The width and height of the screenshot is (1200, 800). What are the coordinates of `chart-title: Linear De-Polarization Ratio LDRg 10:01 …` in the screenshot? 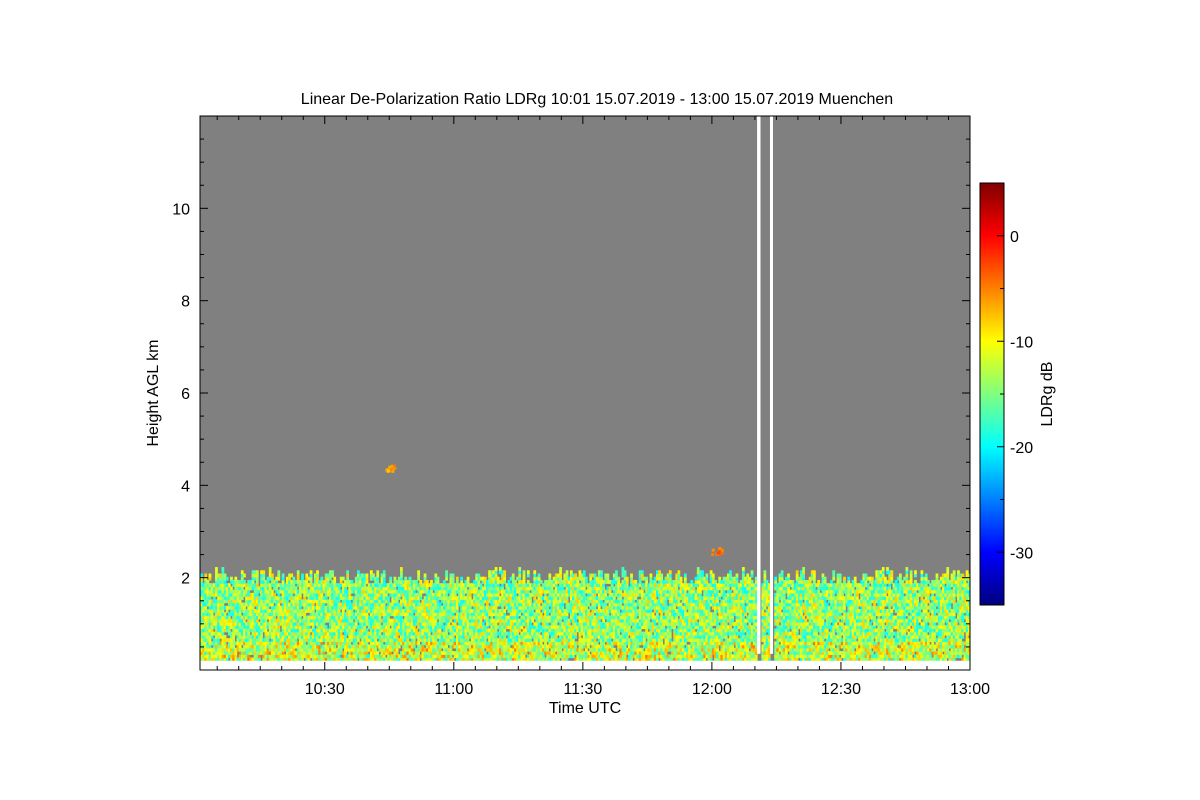 It's located at (597, 99).